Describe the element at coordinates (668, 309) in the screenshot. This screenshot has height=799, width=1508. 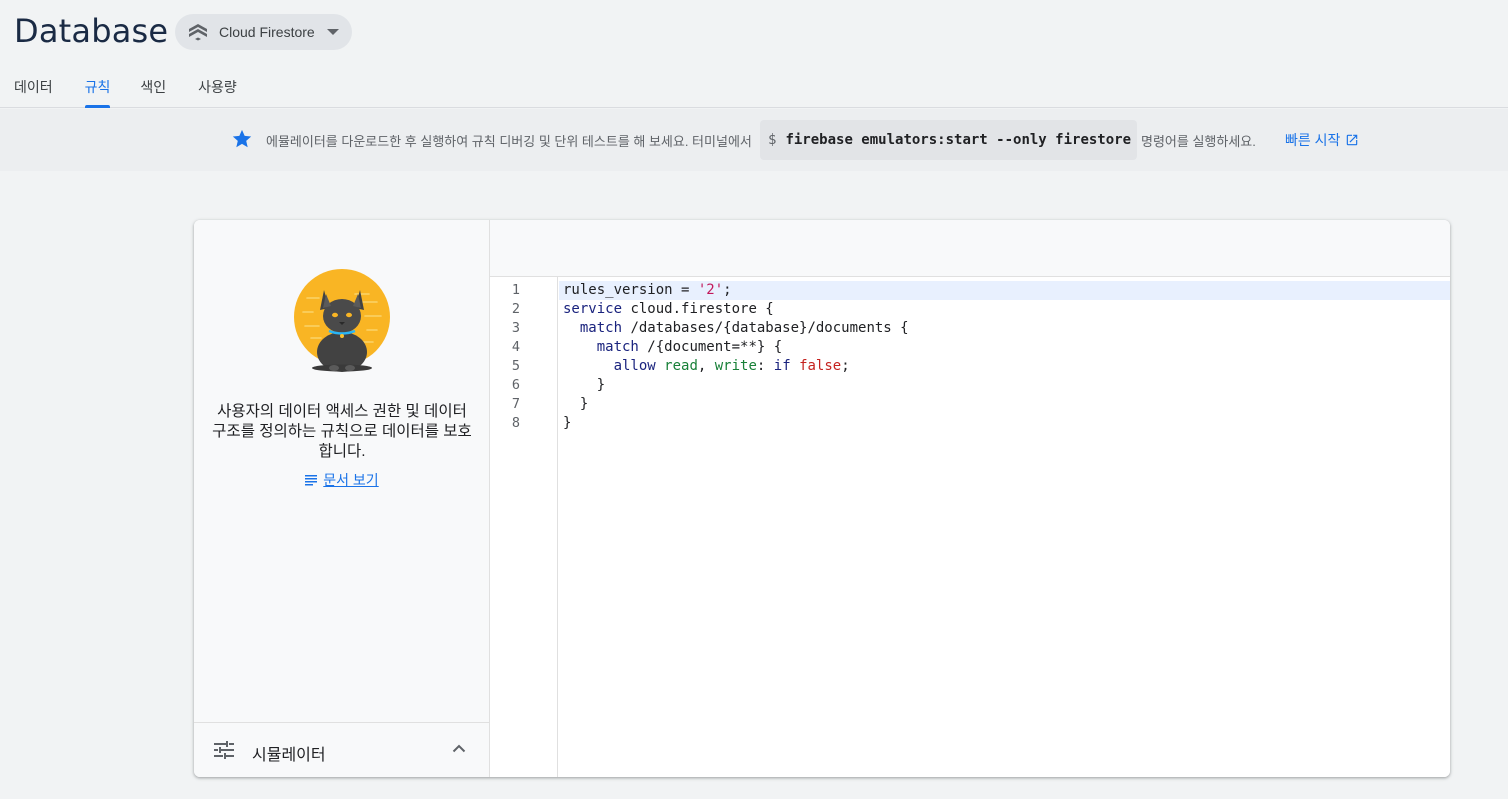
I see `code-line: service cloud.firestore {` at that location.